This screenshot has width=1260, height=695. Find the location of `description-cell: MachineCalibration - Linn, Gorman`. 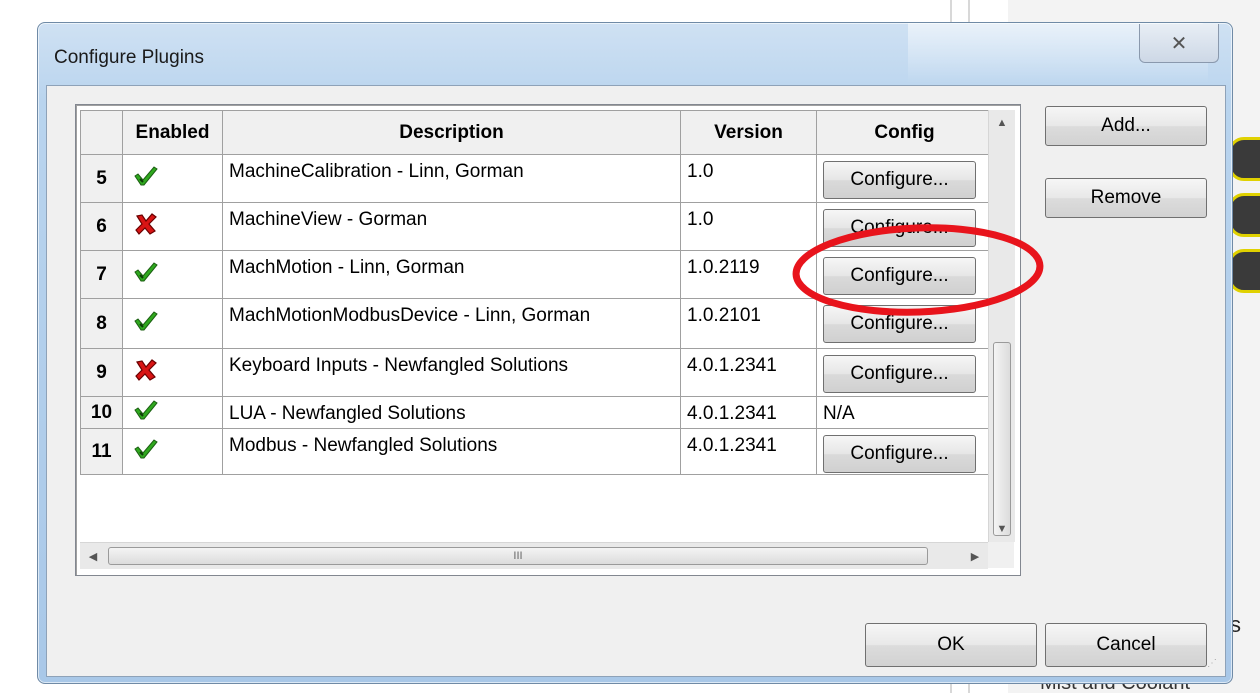

description-cell: MachineCalibration - Linn, Gorman is located at coordinates (451, 178).